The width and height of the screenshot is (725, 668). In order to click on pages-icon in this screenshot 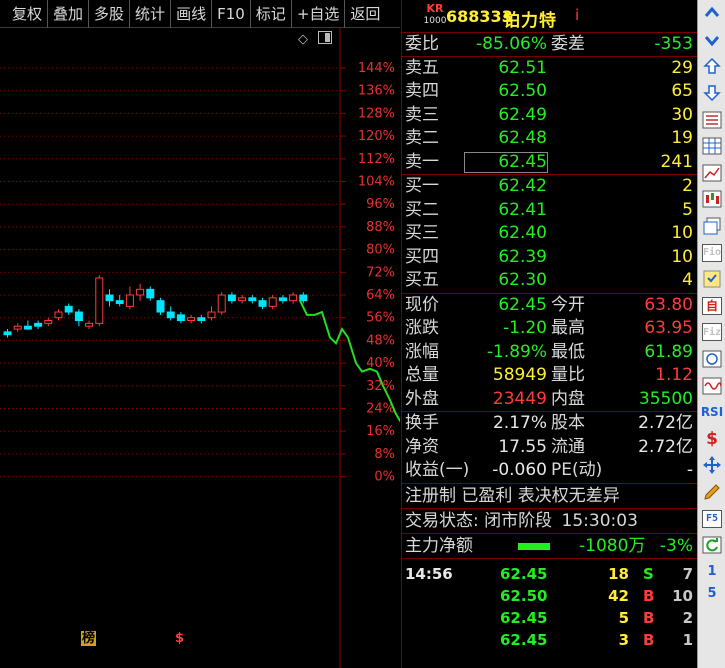, I will do `click(711, 226)`.